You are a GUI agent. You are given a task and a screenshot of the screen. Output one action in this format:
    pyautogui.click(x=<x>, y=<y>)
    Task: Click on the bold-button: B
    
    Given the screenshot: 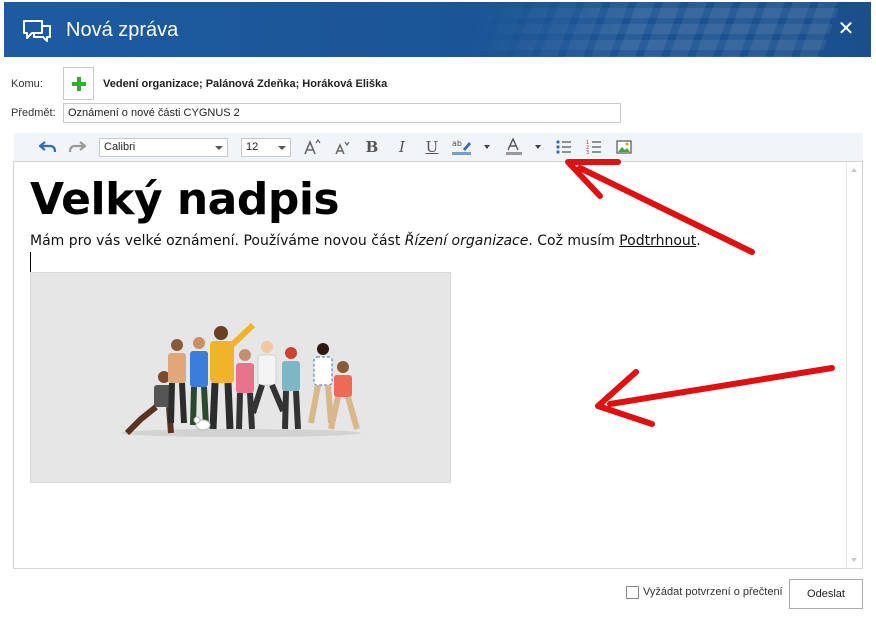 What is the action you would take?
    pyautogui.click(x=372, y=147)
    